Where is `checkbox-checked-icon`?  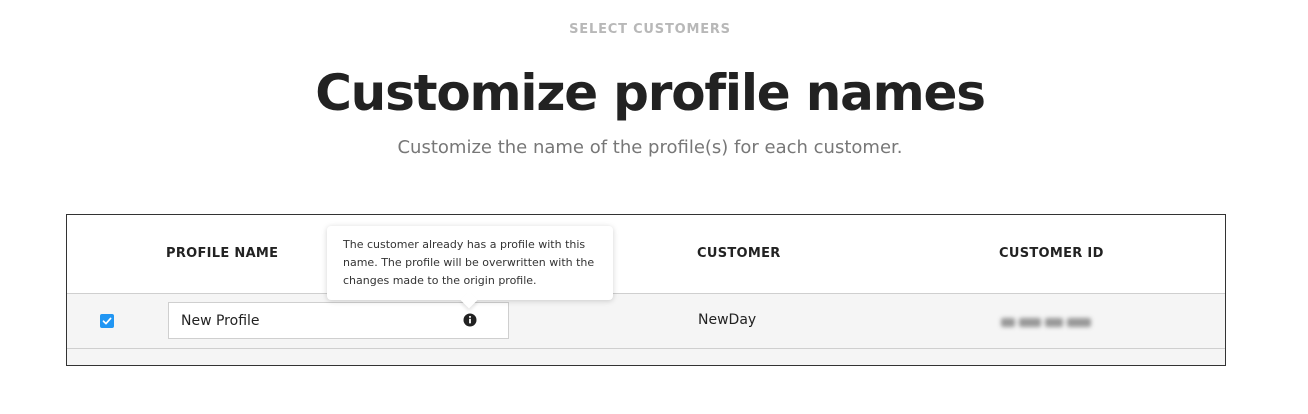 checkbox-checked-icon is located at coordinates (107, 321).